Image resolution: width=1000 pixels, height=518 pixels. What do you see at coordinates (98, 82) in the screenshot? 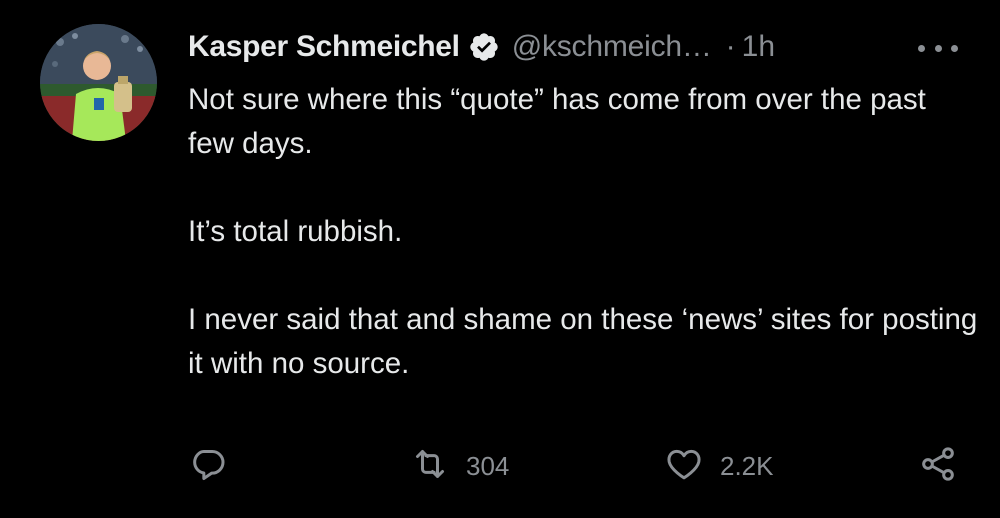
I see `avatar` at bounding box center [98, 82].